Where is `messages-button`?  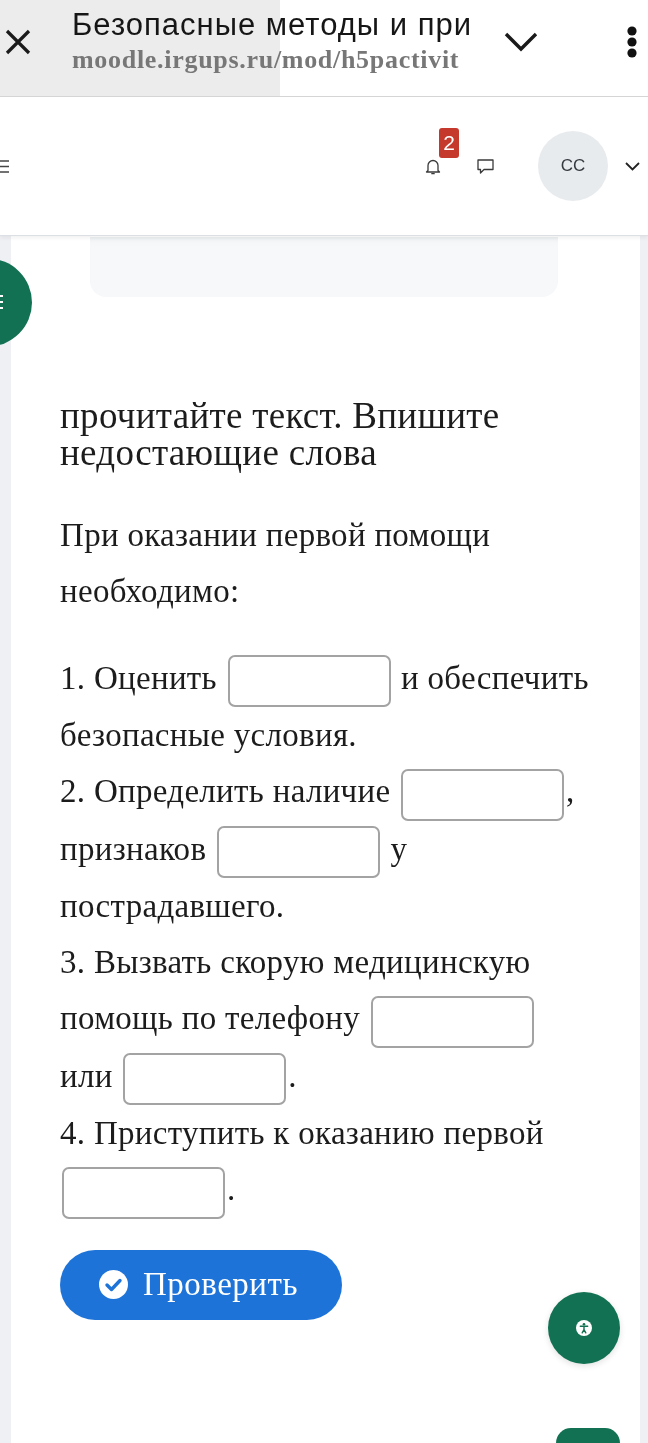 messages-button is located at coordinates (485, 166).